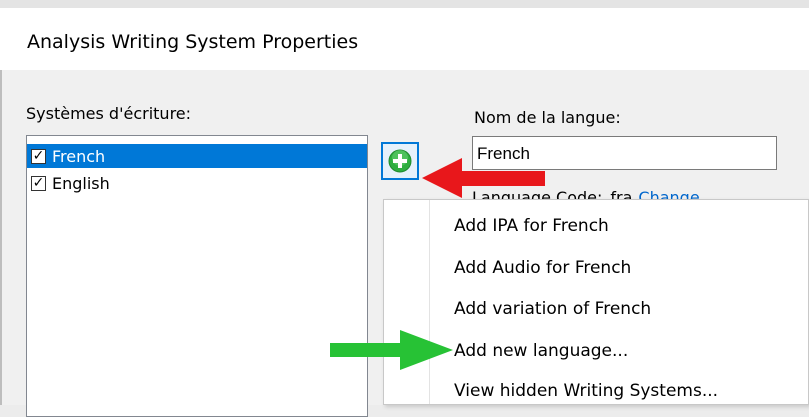 The image size is (809, 417). What do you see at coordinates (483, 178) in the screenshot?
I see `red-arrow-icon` at bounding box center [483, 178].